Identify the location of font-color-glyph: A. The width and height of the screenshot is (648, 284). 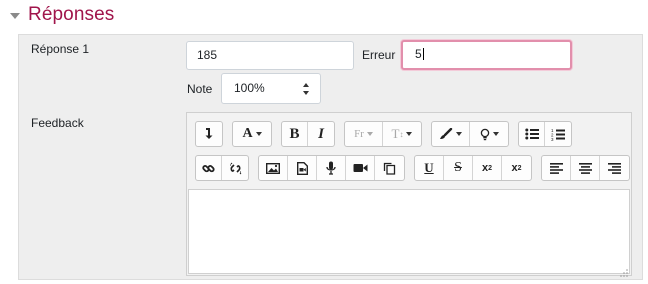
(247, 133).